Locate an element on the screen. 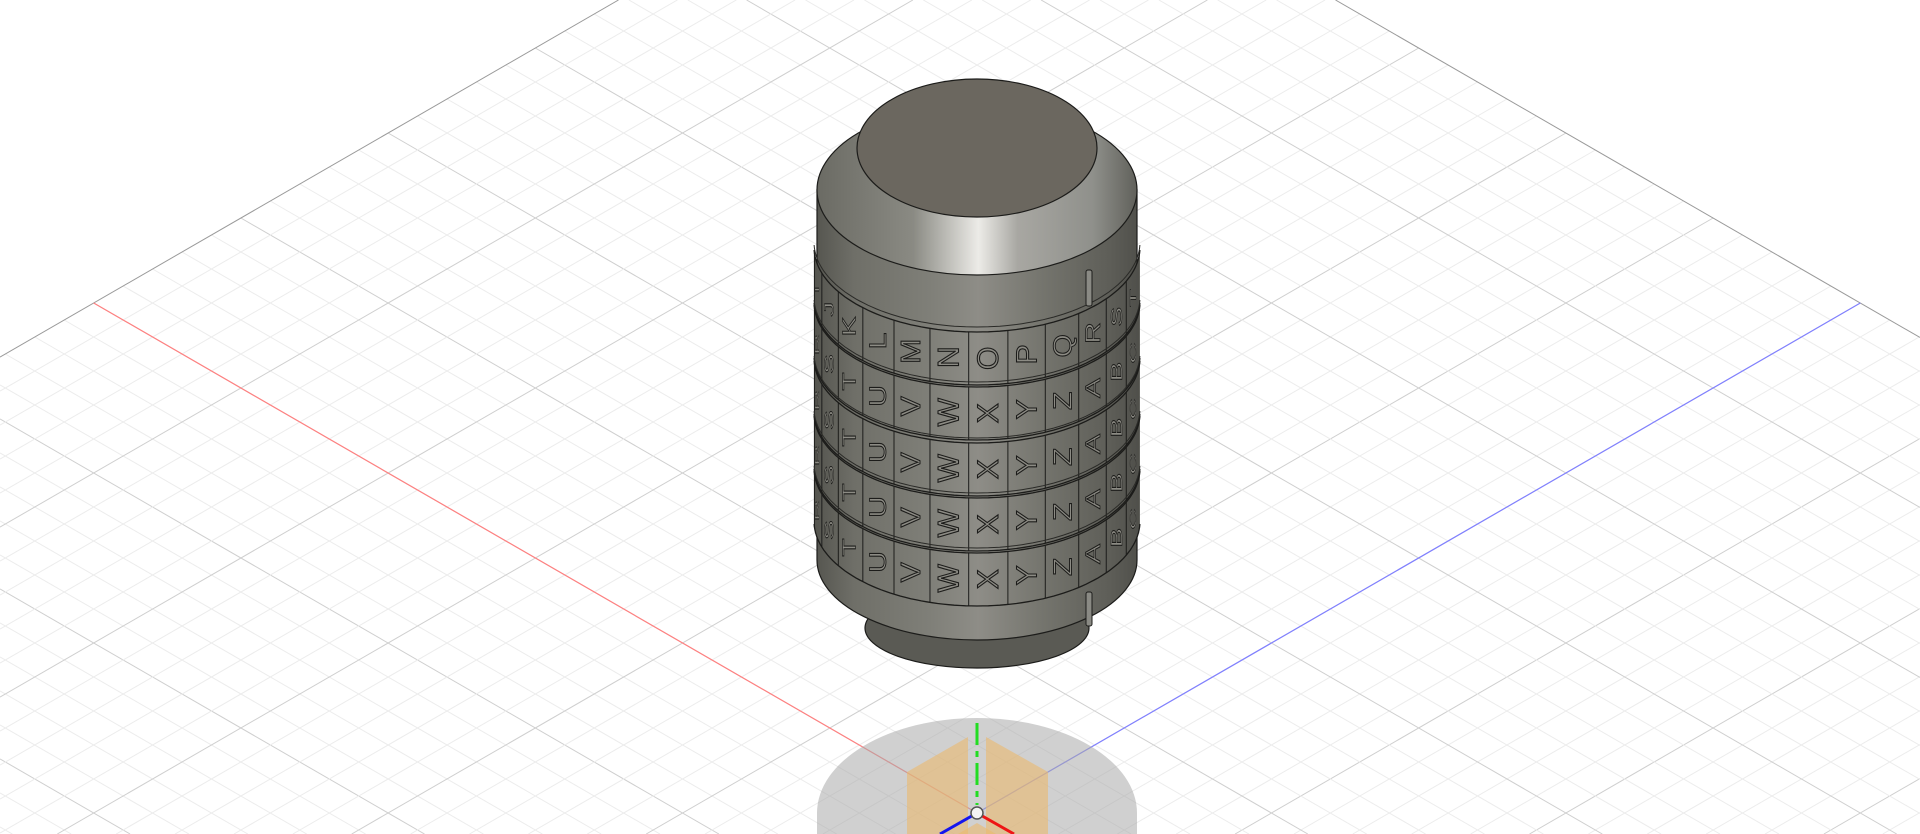  ring-letter: J is located at coordinates (829, 309).